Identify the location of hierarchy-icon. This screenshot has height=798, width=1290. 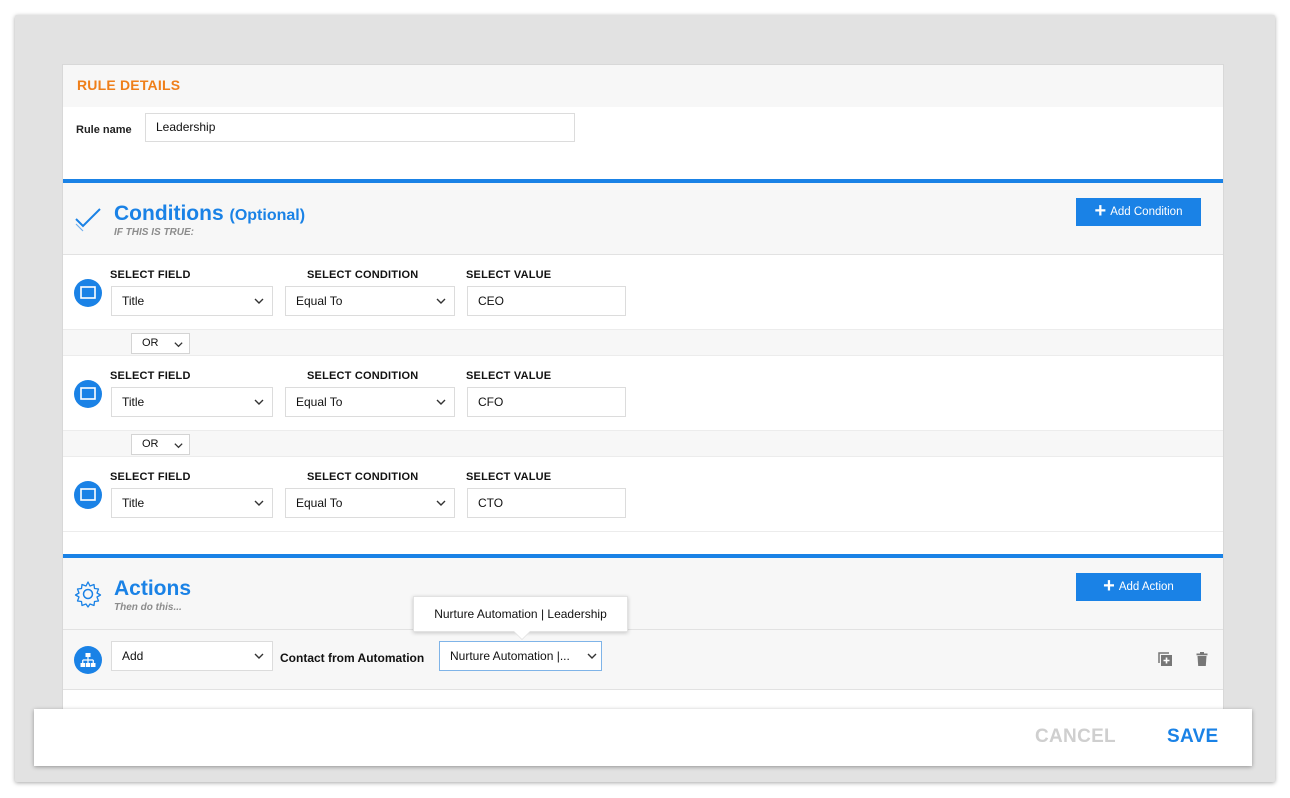
(88, 660).